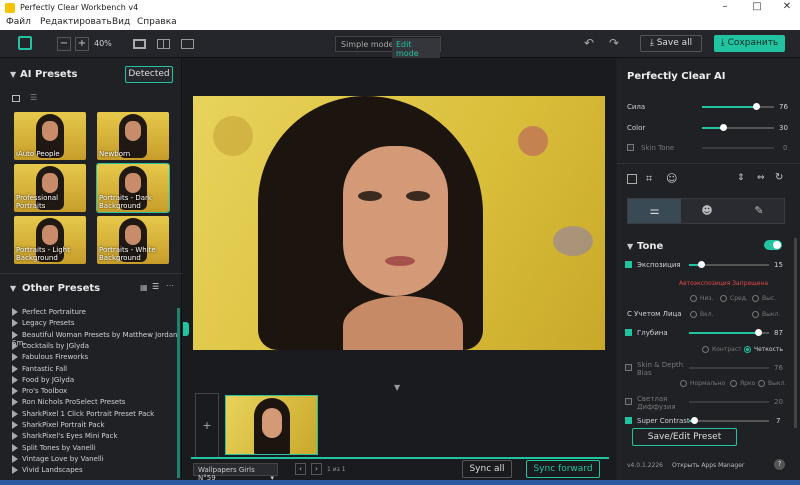  What do you see at coordinates (724, 127) in the screenshot?
I see `color-knob` at bounding box center [724, 127].